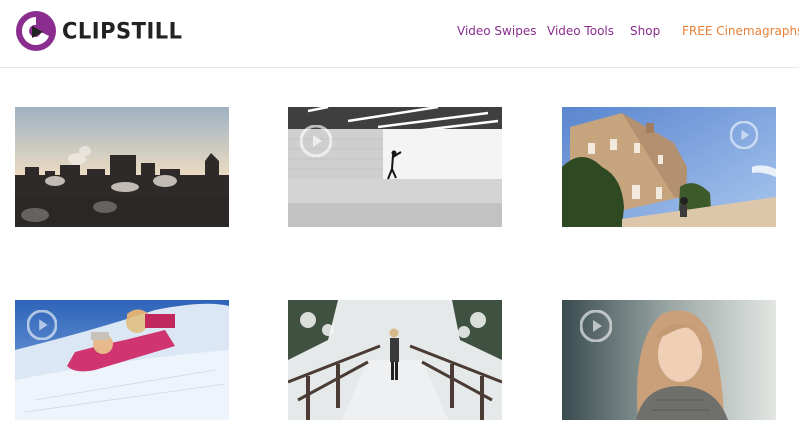  I want to click on nav-free-cinemagraphs: FREE Cinemagraphs, so click(740, 31).